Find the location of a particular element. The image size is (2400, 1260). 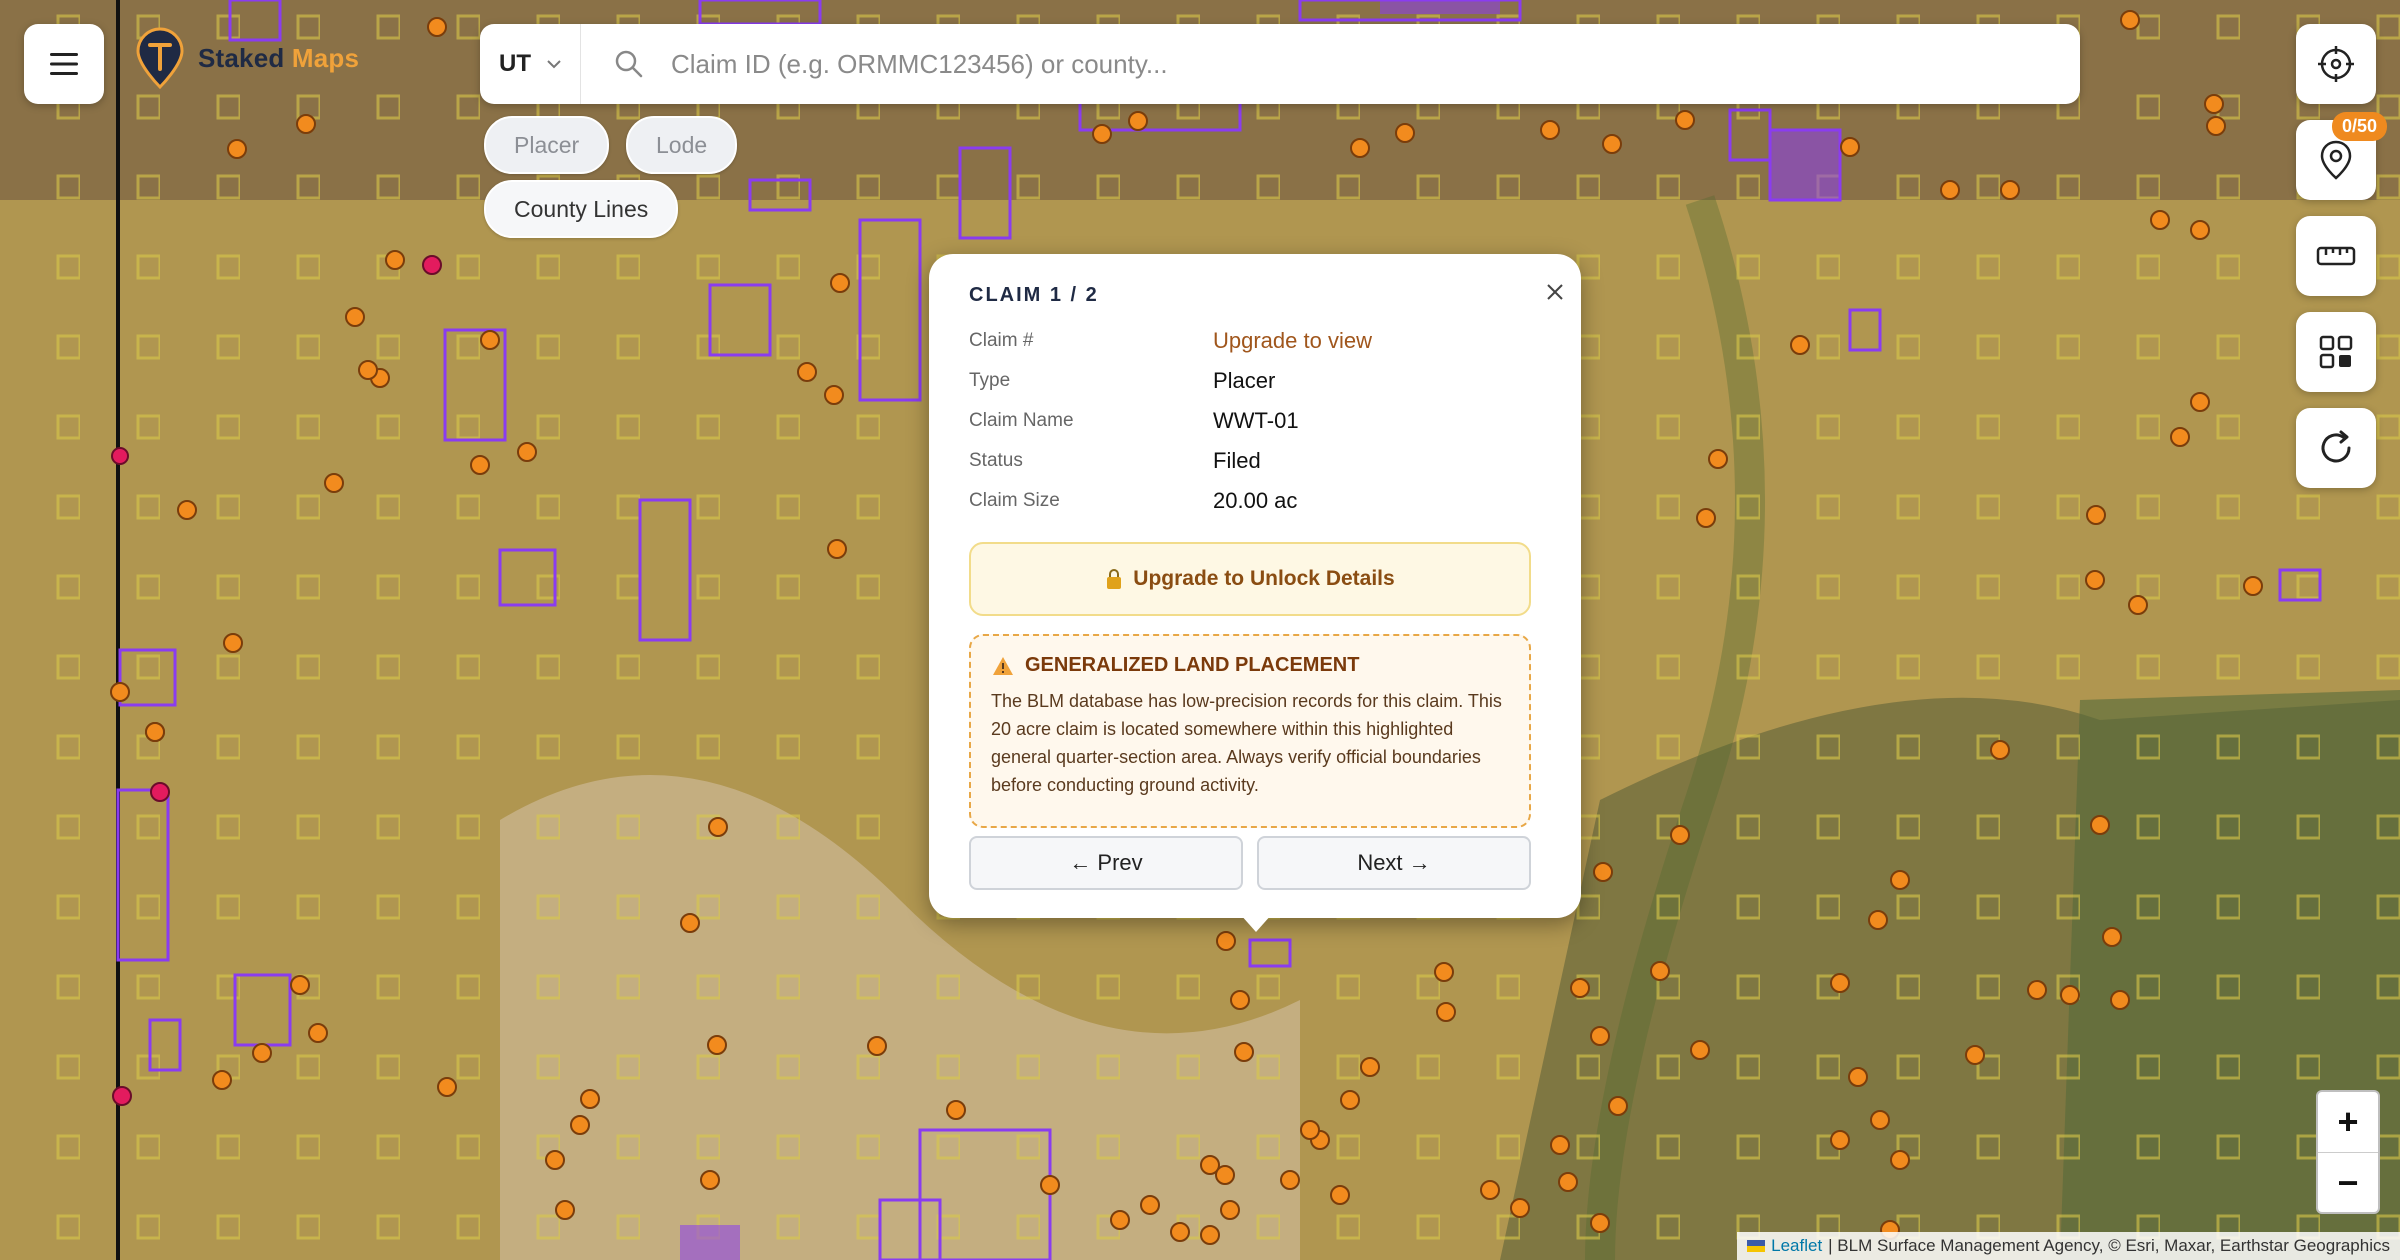

close-icon is located at coordinates (1555, 292).